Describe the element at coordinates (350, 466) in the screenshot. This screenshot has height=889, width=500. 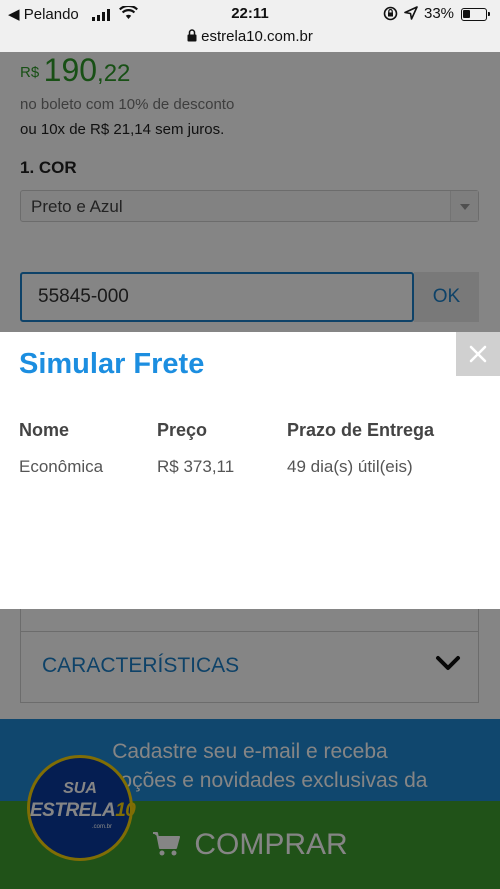
I see `shipping-option-delivery: 49 dia(s) útil(eis)` at that location.